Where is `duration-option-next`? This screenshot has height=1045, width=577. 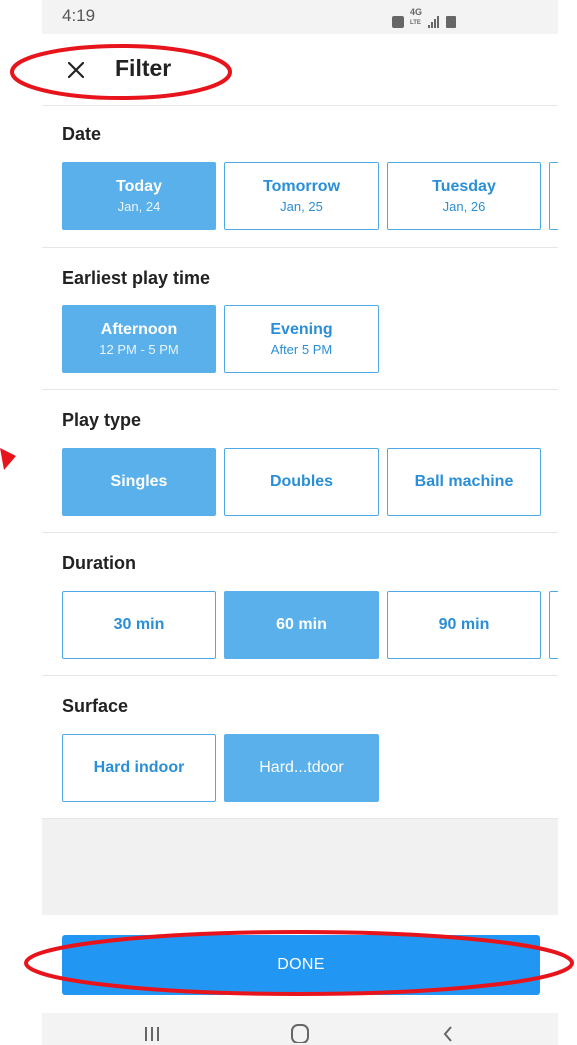
duration-option-next is located at coordinates (553, 625).